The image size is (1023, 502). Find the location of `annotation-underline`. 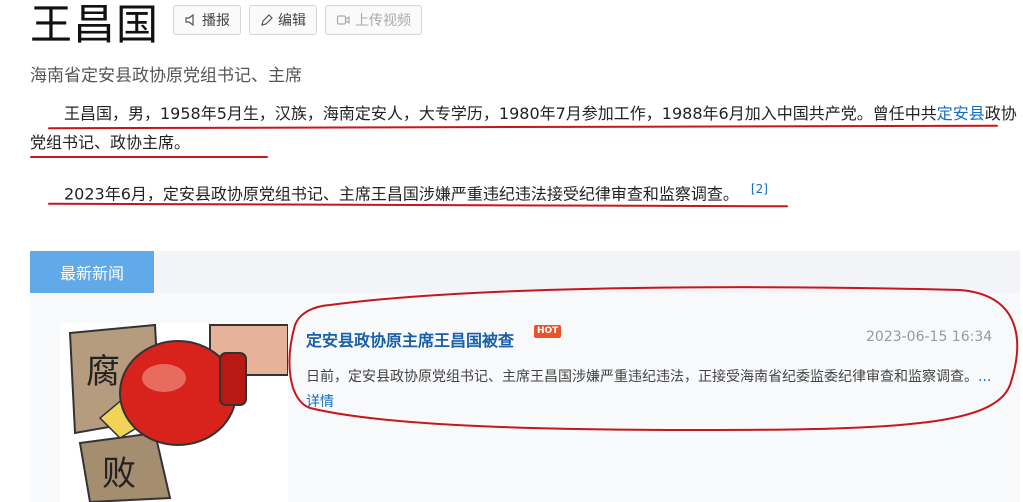

annotation-underline is located at coordinates (149, 157).